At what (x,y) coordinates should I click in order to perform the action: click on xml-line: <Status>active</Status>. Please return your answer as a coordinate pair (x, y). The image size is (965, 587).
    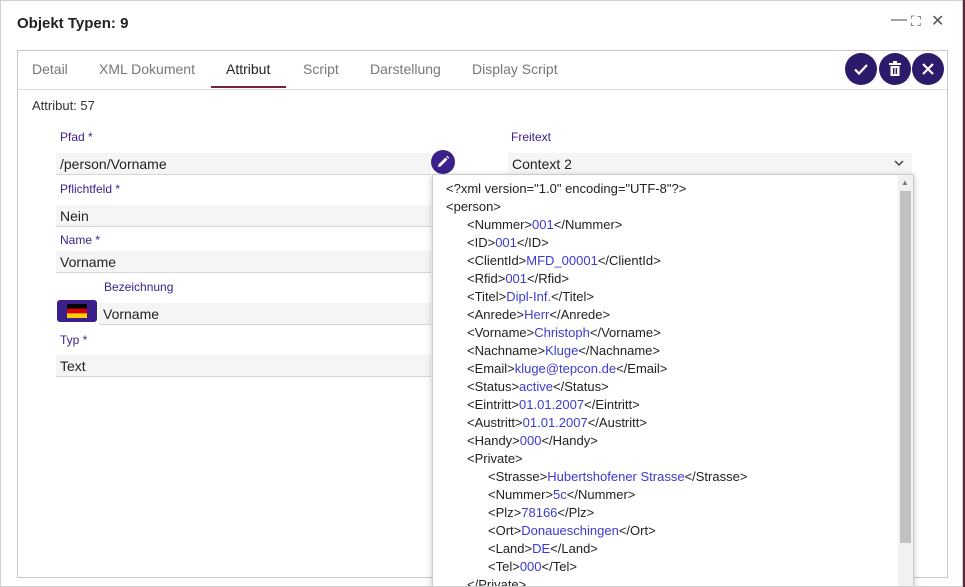
    Looking at the image, I should click on (538, 386).